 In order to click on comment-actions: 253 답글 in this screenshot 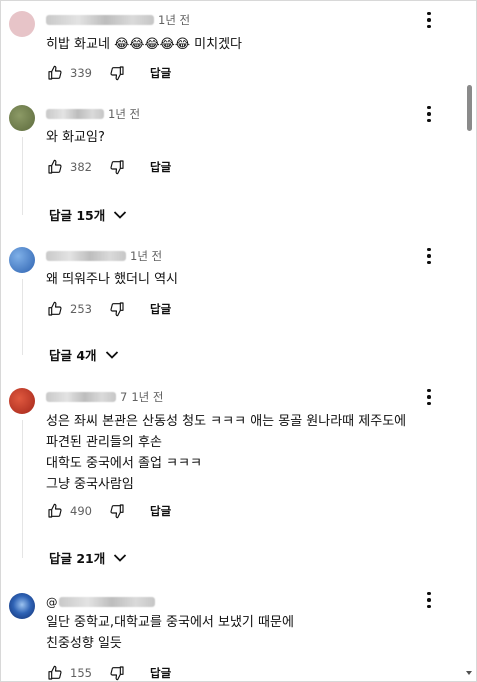, I will do `click(108, 309)`.